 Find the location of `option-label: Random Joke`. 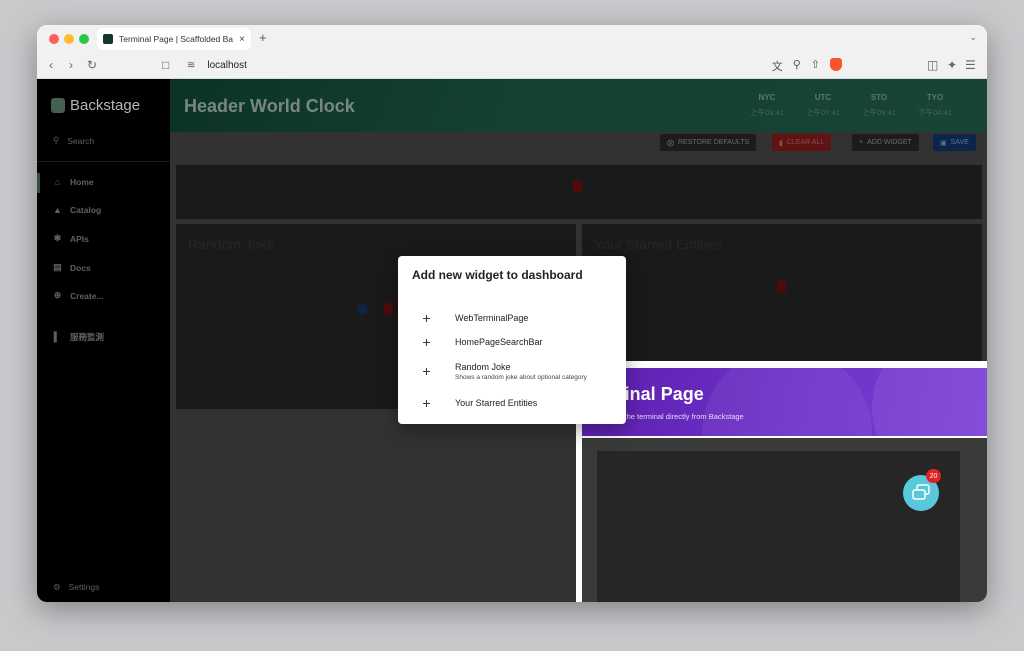

option-label: Random Joke is located at coordinates (483, 366).